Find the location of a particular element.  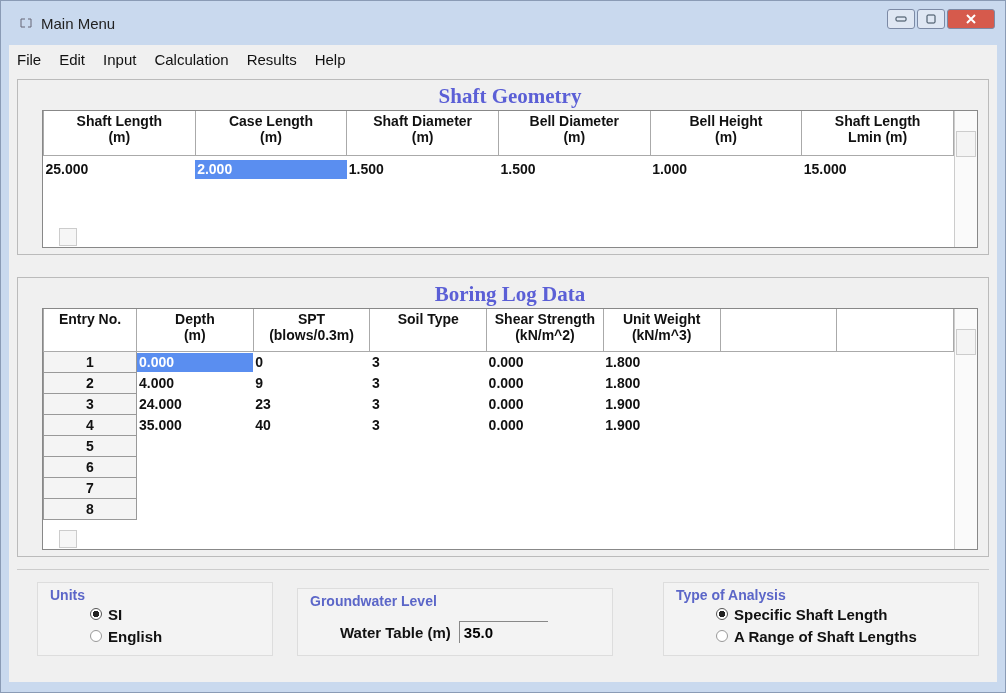

table-cell: 15.000 is located at coordinates (877, 169).